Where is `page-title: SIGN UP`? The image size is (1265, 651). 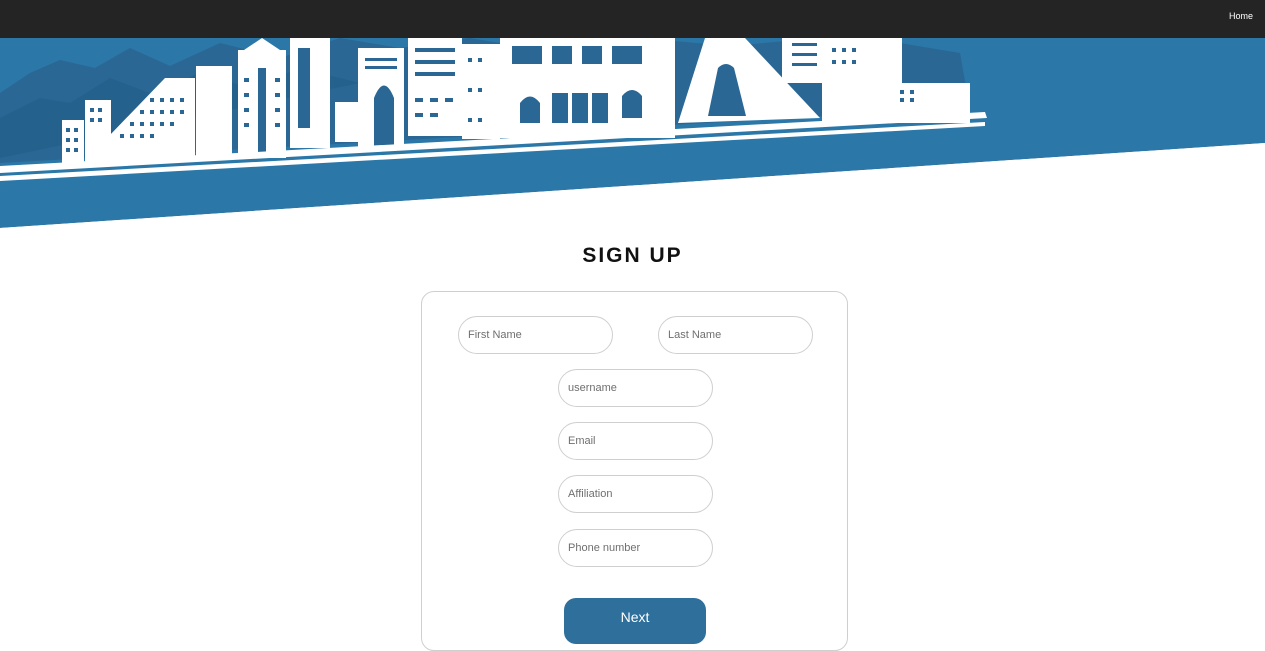 page-title: SIGN UP is located at coordinates (632, 255).